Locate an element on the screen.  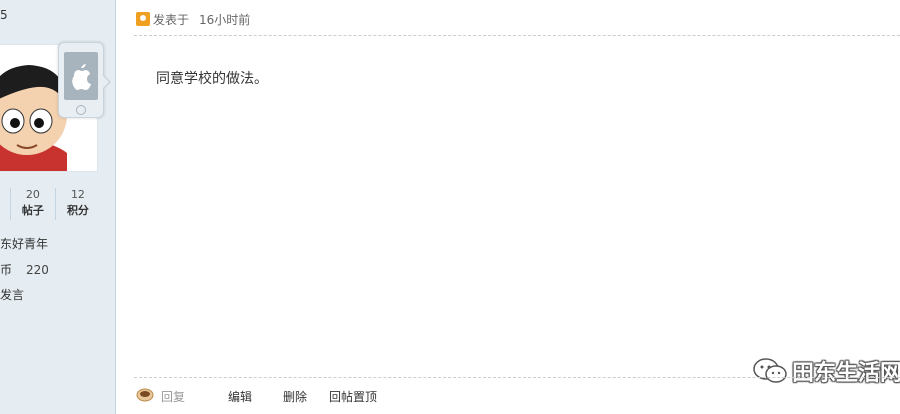
author-sidebar: 5 20 帖子 12 积分 东好青年 币 220 发言 is located at coordinates (58, 207).